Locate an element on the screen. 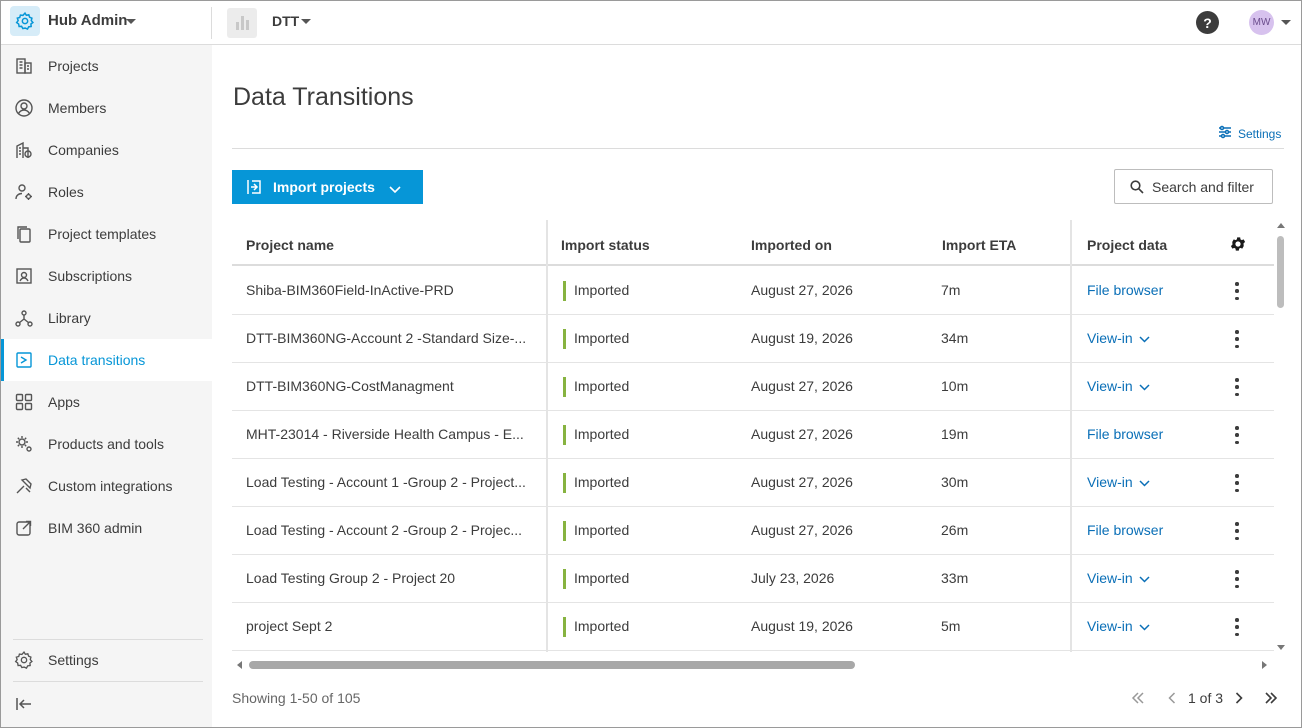  col-header-import-eta: Import ETA is located at coordinates (979, 245).